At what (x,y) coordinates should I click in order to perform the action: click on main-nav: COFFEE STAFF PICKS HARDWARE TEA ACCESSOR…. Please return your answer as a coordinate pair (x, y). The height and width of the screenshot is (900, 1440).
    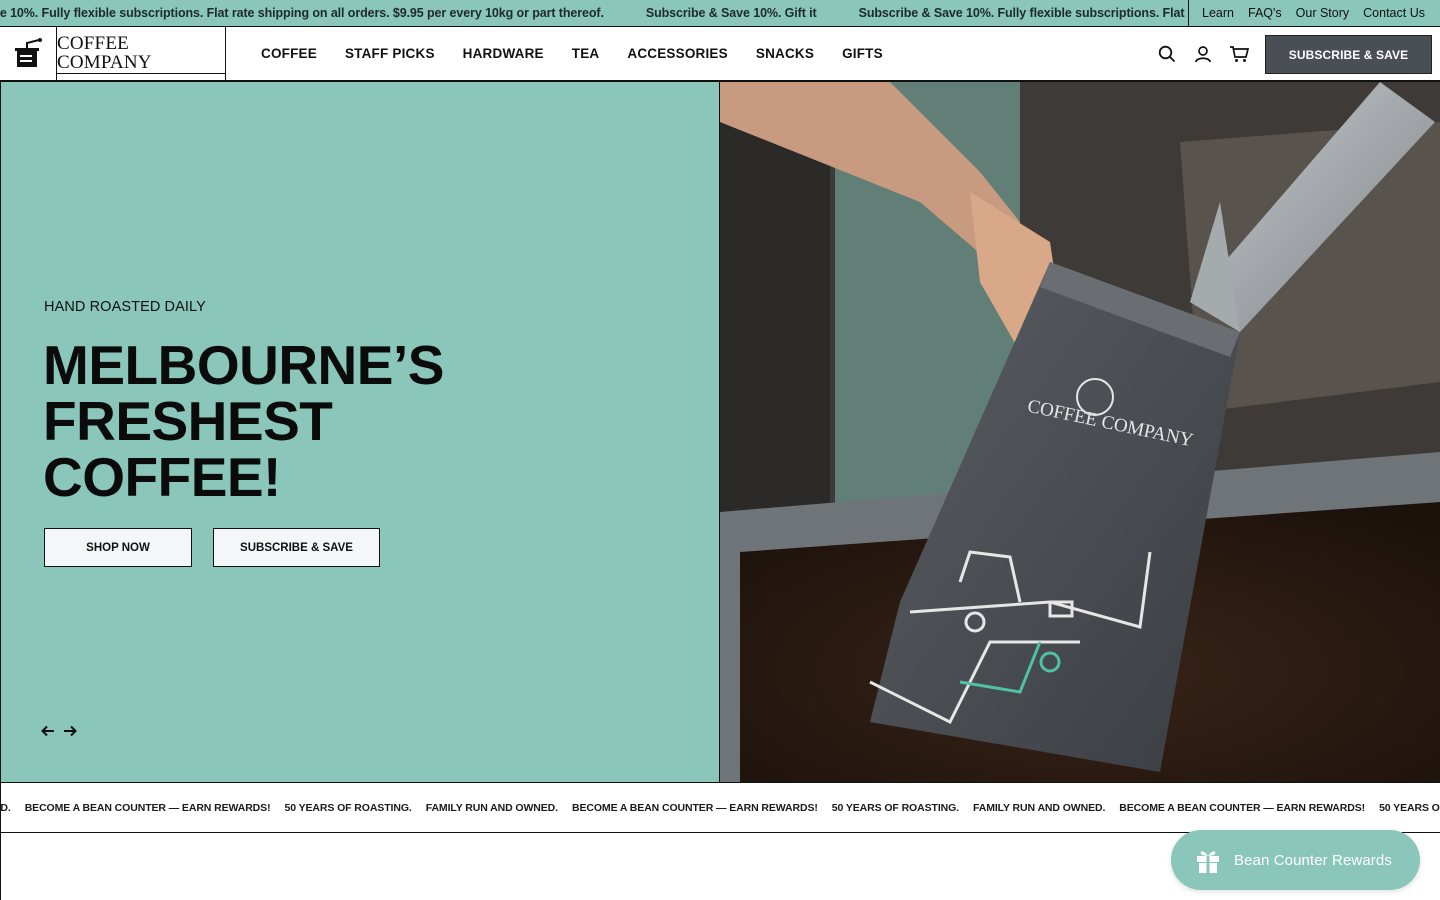
    Looking at the image, I should click on (572, 53).